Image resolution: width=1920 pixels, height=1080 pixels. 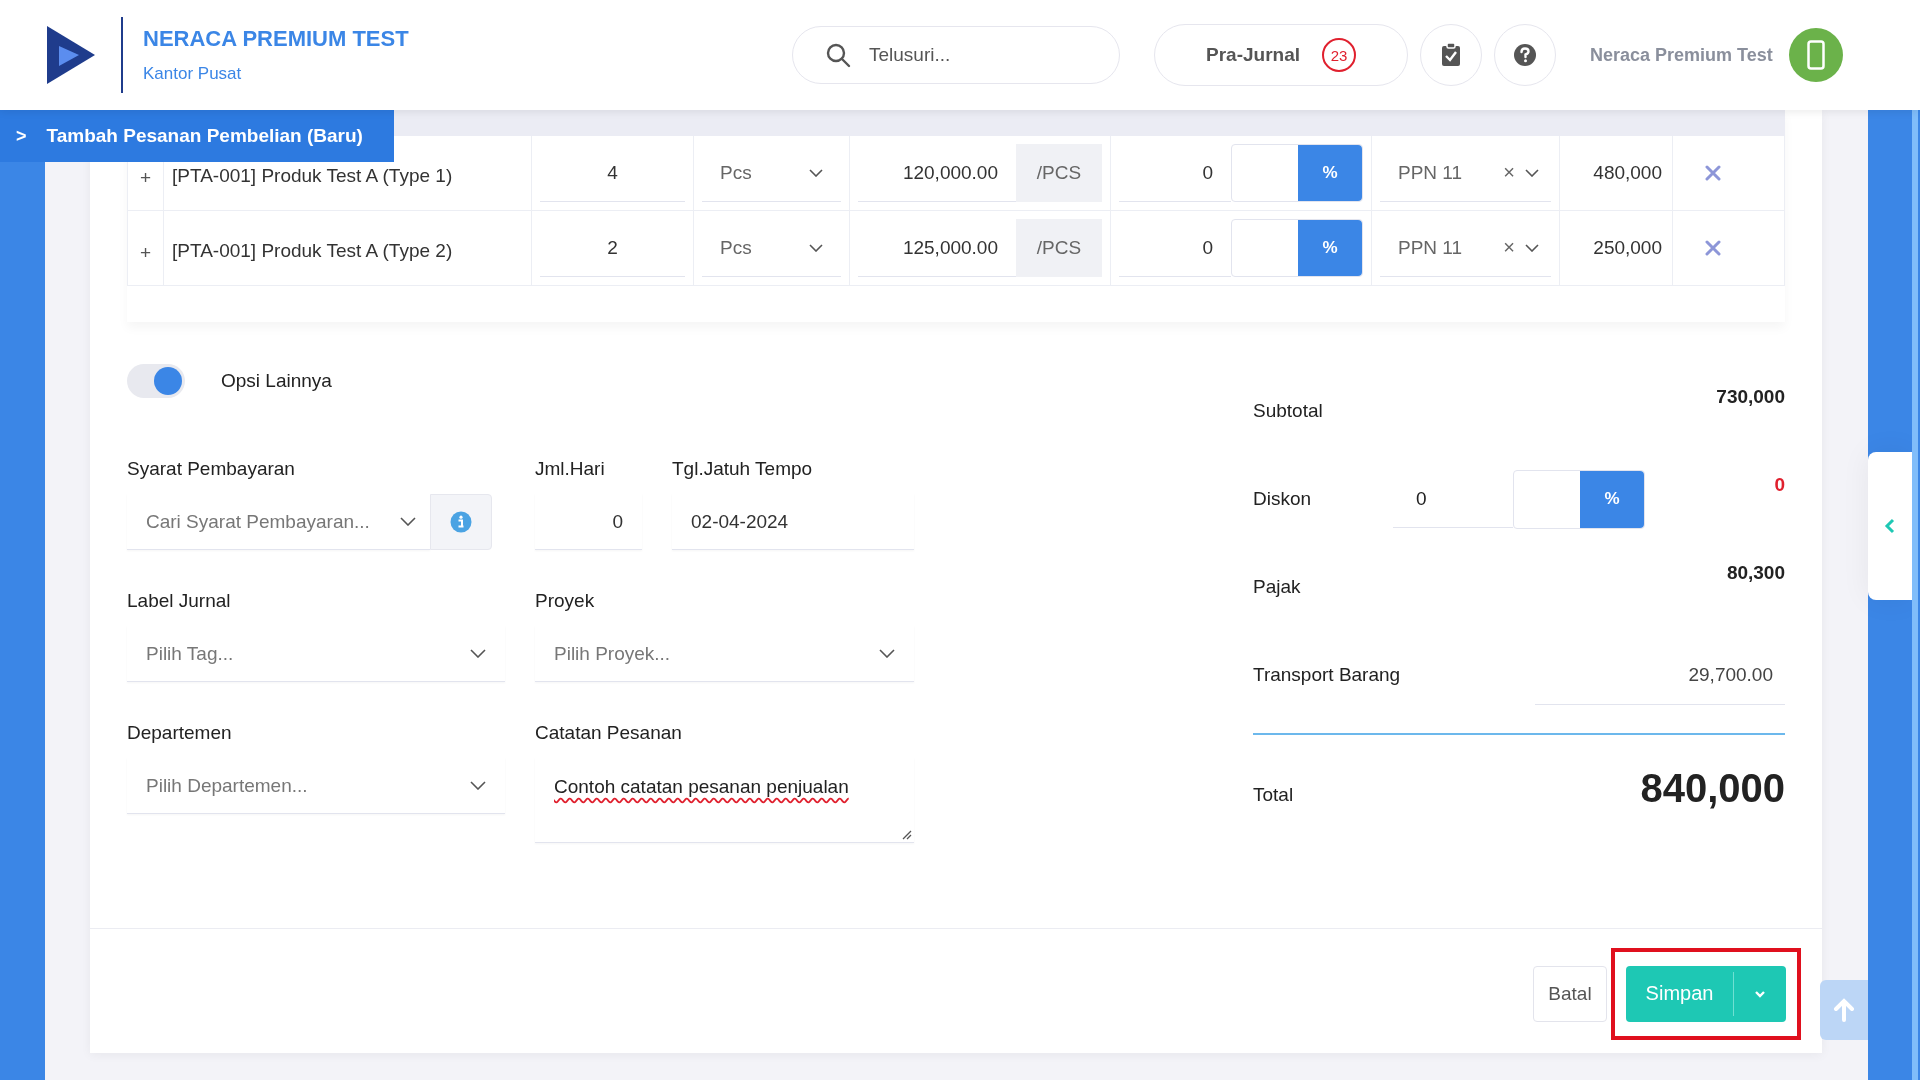 I want to click on info-button, so click(x=461, y=522).